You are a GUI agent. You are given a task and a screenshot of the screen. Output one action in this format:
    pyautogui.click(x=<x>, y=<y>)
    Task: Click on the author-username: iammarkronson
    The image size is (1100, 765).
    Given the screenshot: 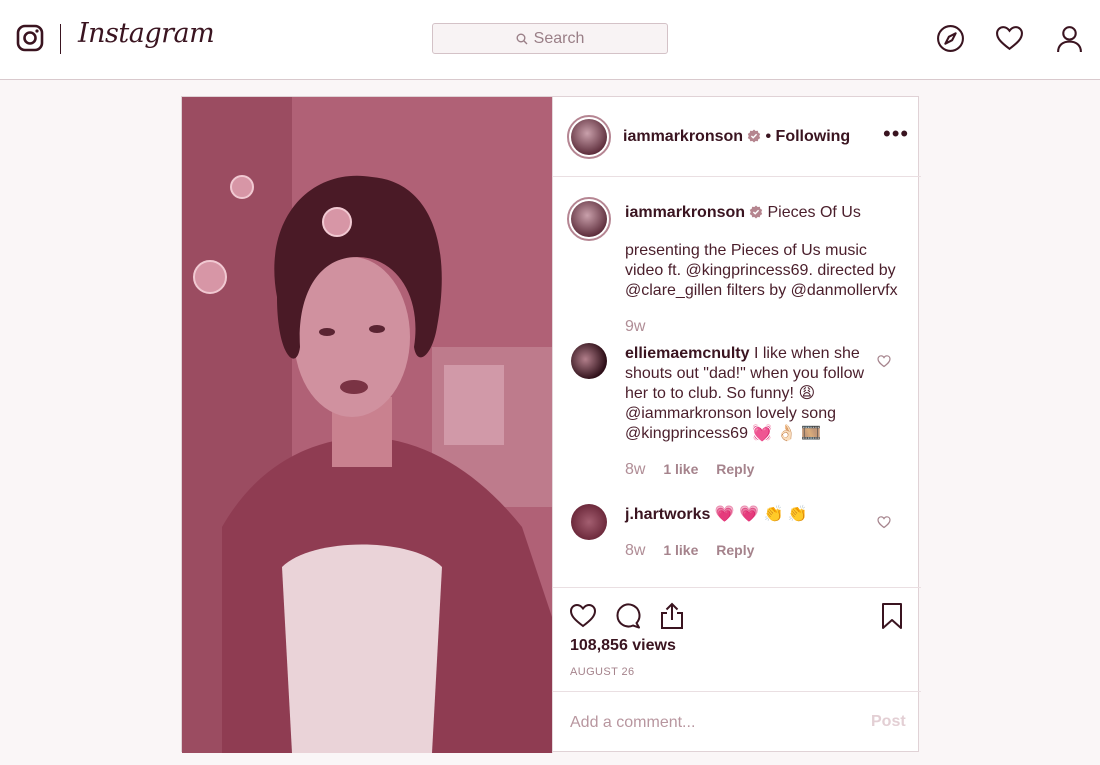 What is the action you would take?
    pyautogui.click(x=683, y=136)
    